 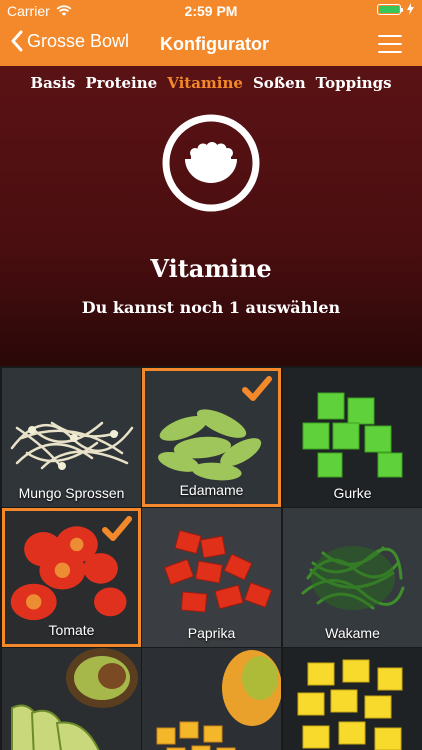 I want to click on ingredient-tile-edamame: Edamame, so click(x=211, y=437).